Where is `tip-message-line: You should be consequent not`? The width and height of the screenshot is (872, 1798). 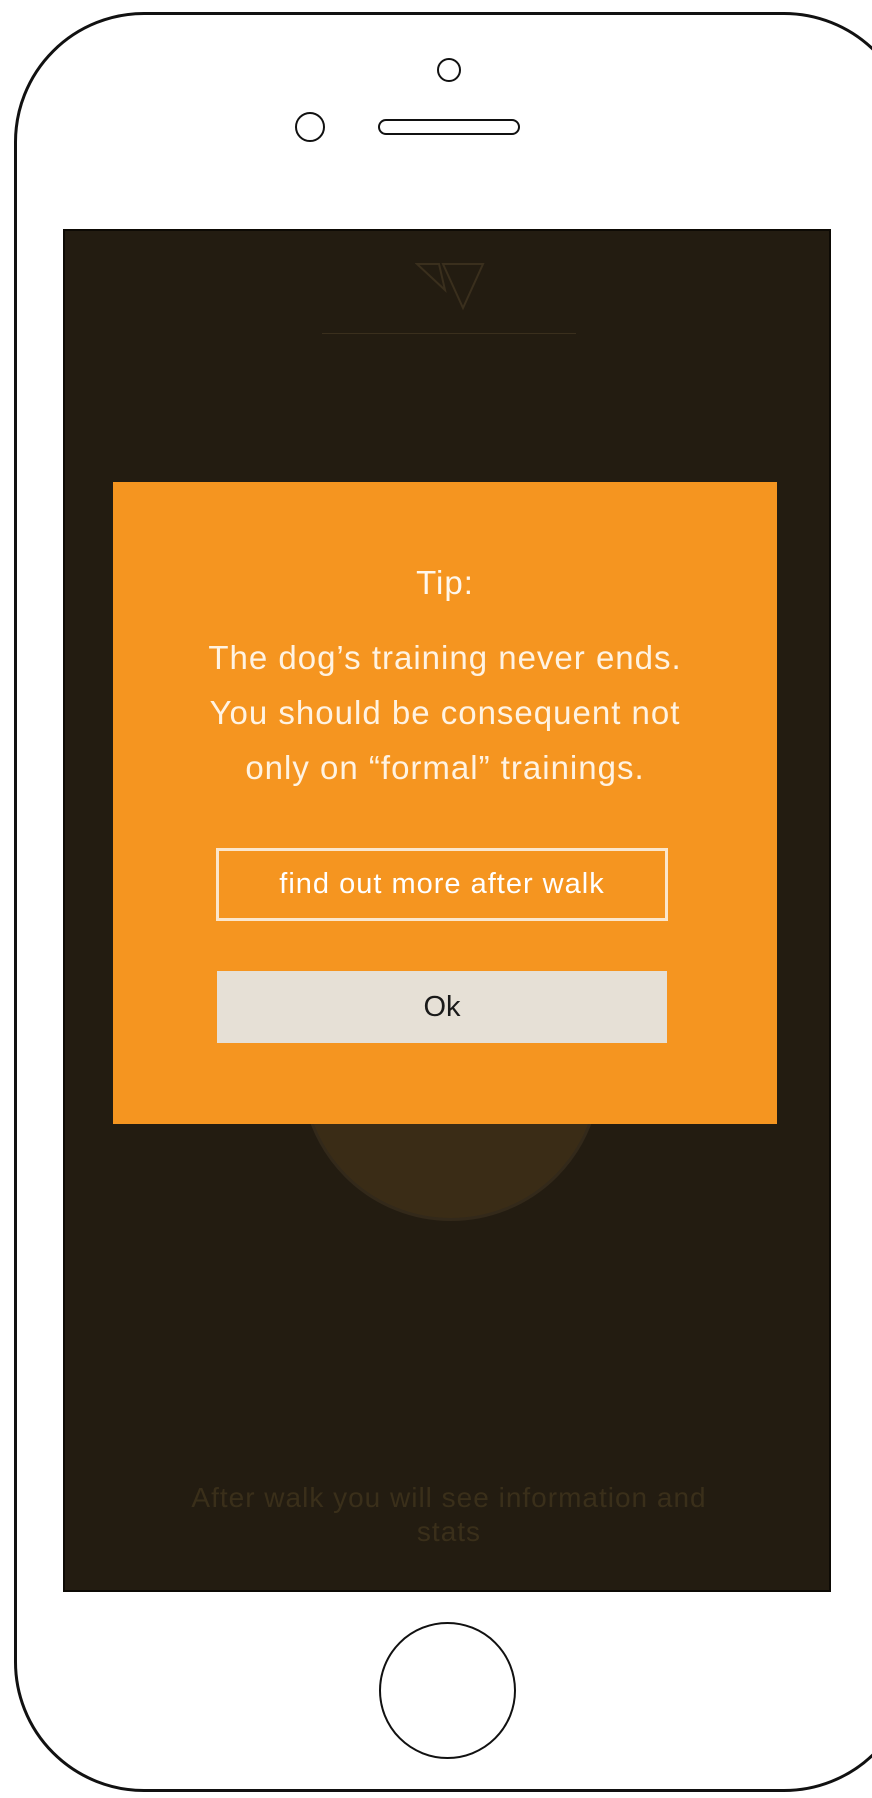 tip-message-line: You should be consequent not is located at coordinates (445, 712).